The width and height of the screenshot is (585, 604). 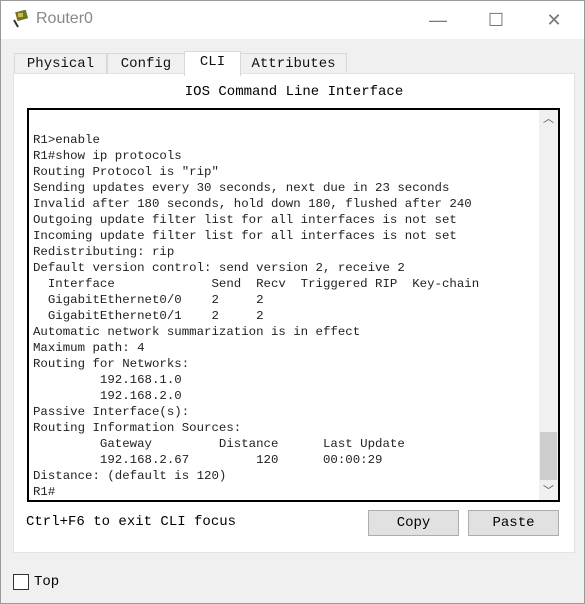 I want to click on terminal-line: Redistributing: rip, so click(x=104, y=252).